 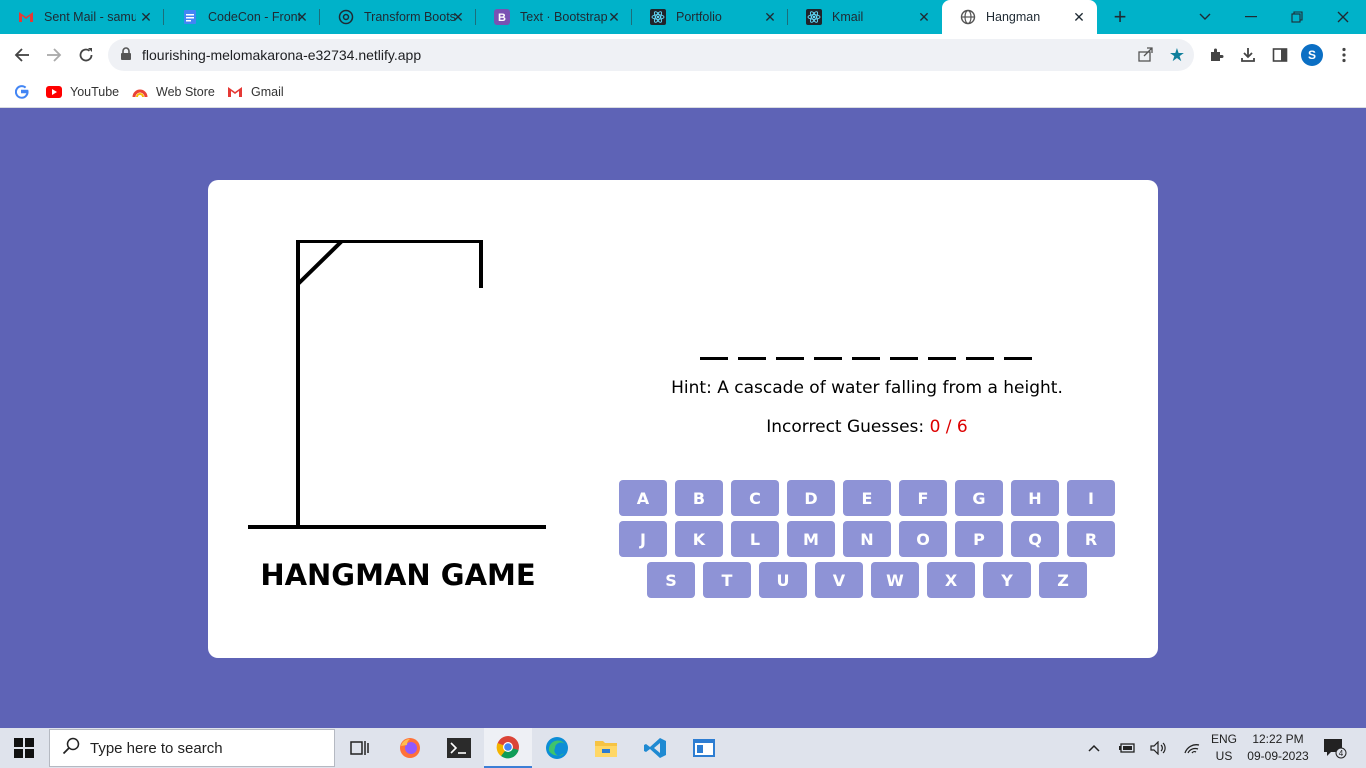 I want to click on letter-keyboard: ABCDEFGHI JKLMNOPQR STUVWXYZ, so click(x=867, y=539).